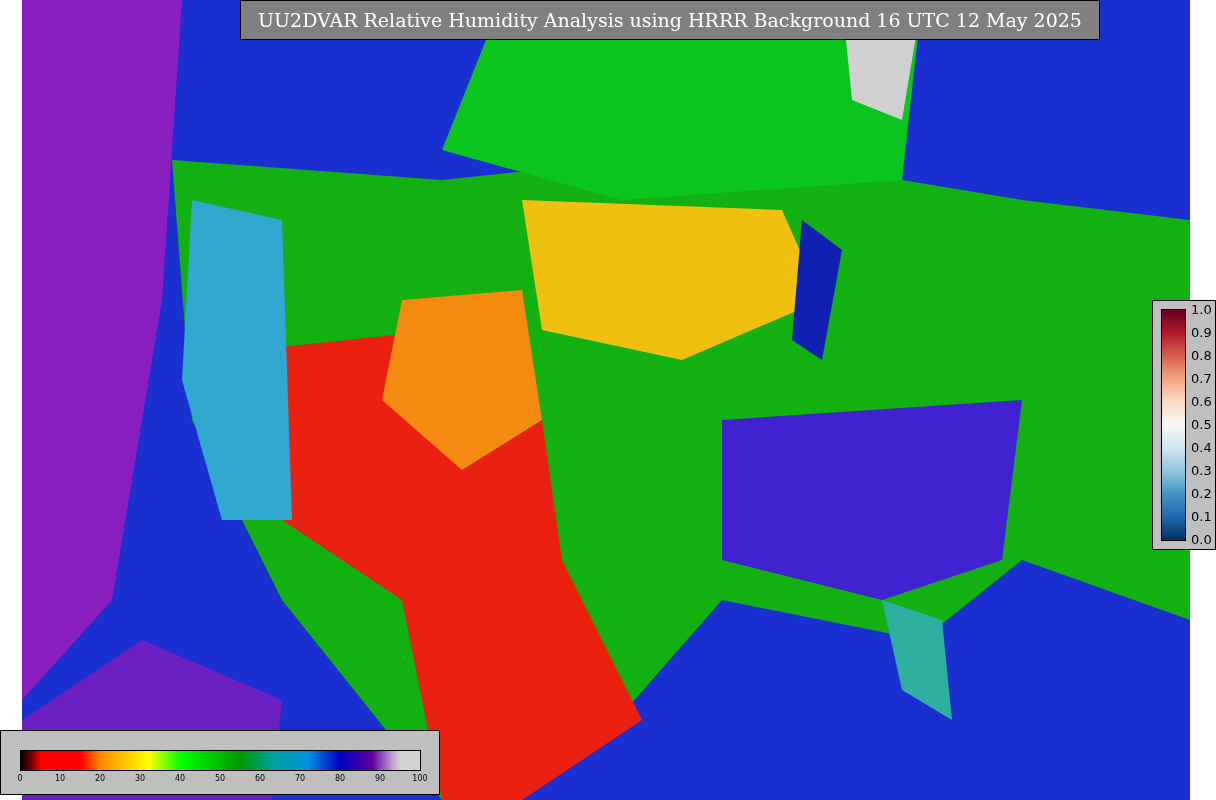 Image resolution: width=1216 pixels, height=800 pixels. I want to click on tick-label: 50, so click(220, 779).